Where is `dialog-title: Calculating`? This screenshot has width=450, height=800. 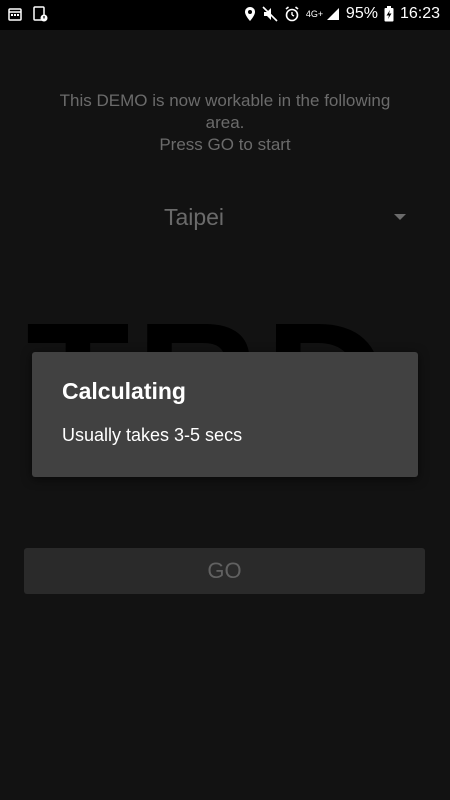 dialog-title: Calculating is located at coordinates (124, 391).